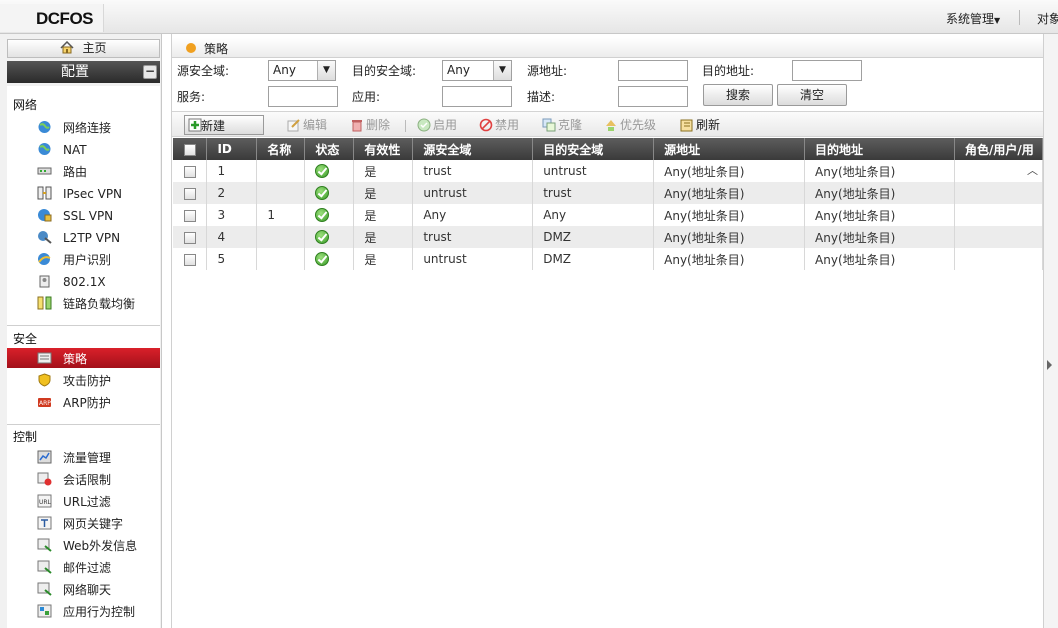 The image size is (1058, 628). Describe the element at coordinates (383, 149) in the screenshot. I see `column-header-valid: 有效性` at that location.